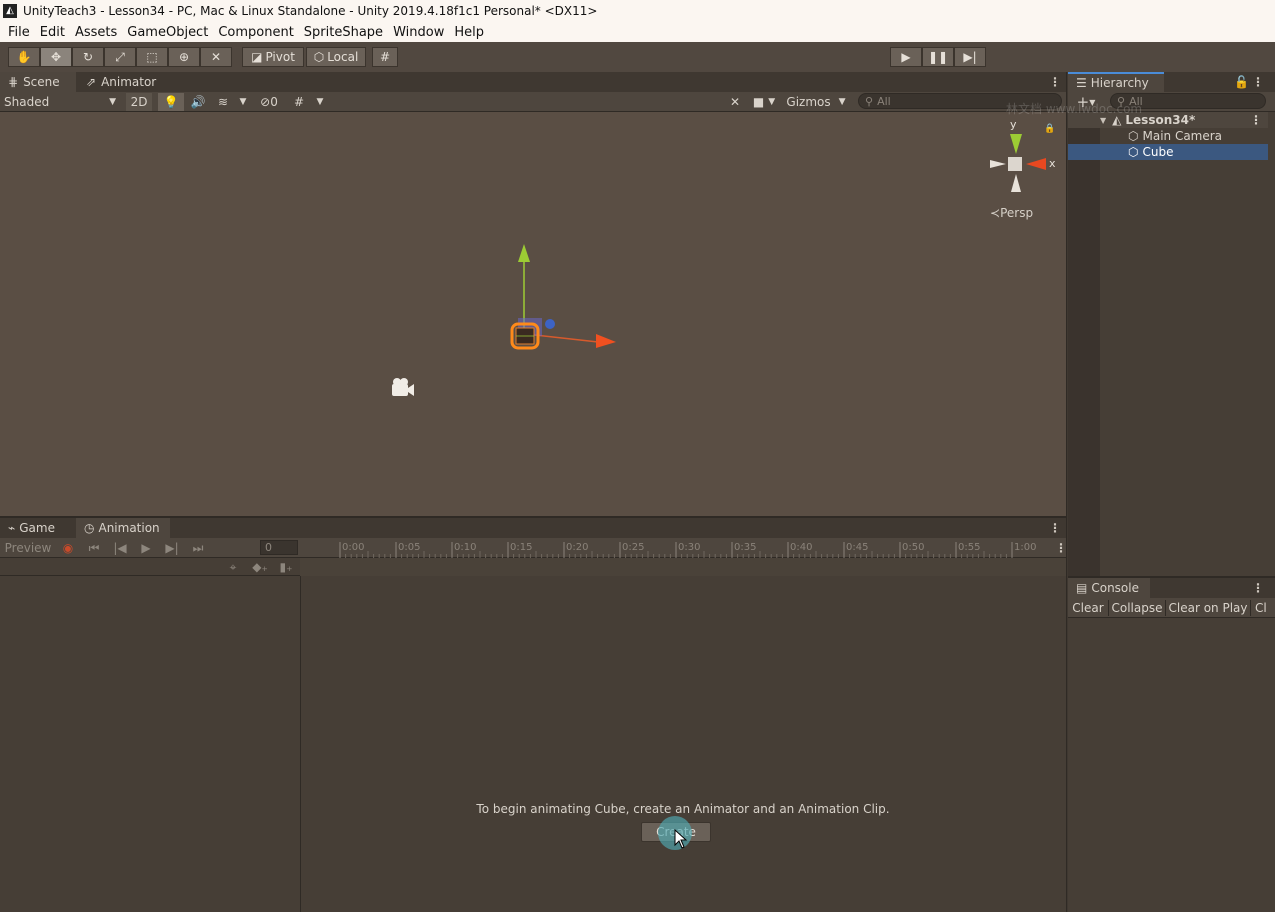  I want to click on first-keyframe-button: ⏮, so click(94, 548).